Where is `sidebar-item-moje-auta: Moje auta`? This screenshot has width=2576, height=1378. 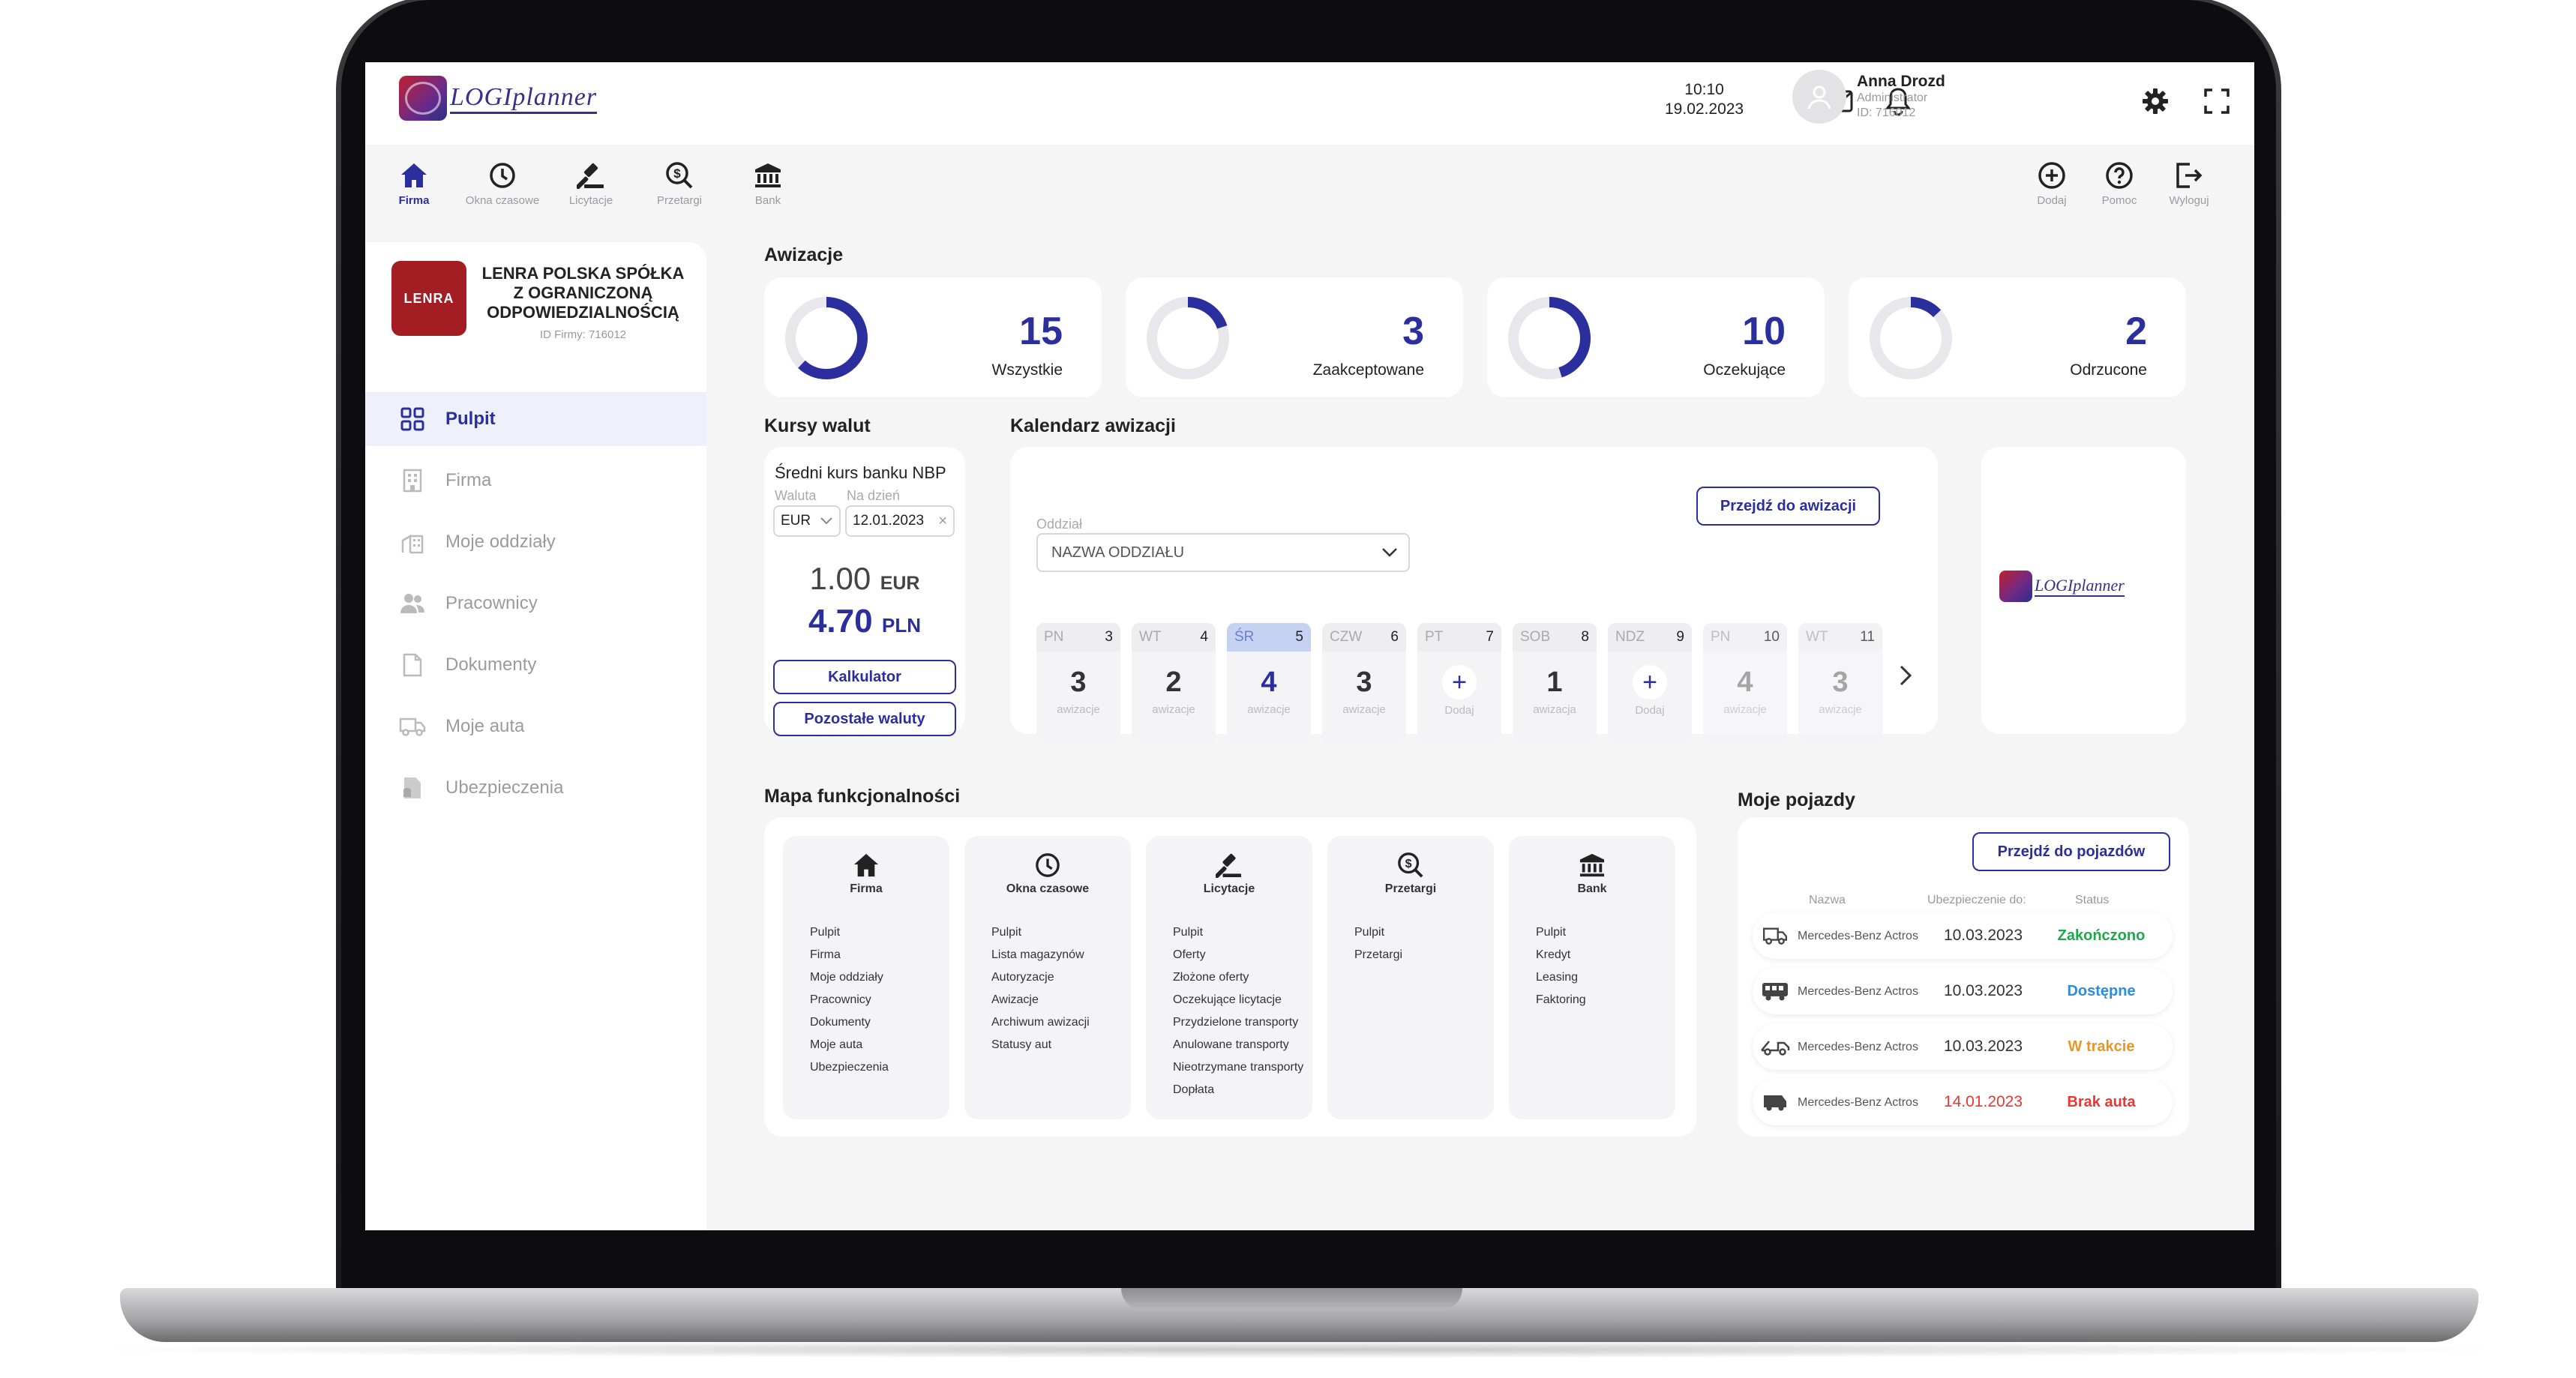 sidebar-item-moje-auta: Moje auta is located at coordinates (535, 726).